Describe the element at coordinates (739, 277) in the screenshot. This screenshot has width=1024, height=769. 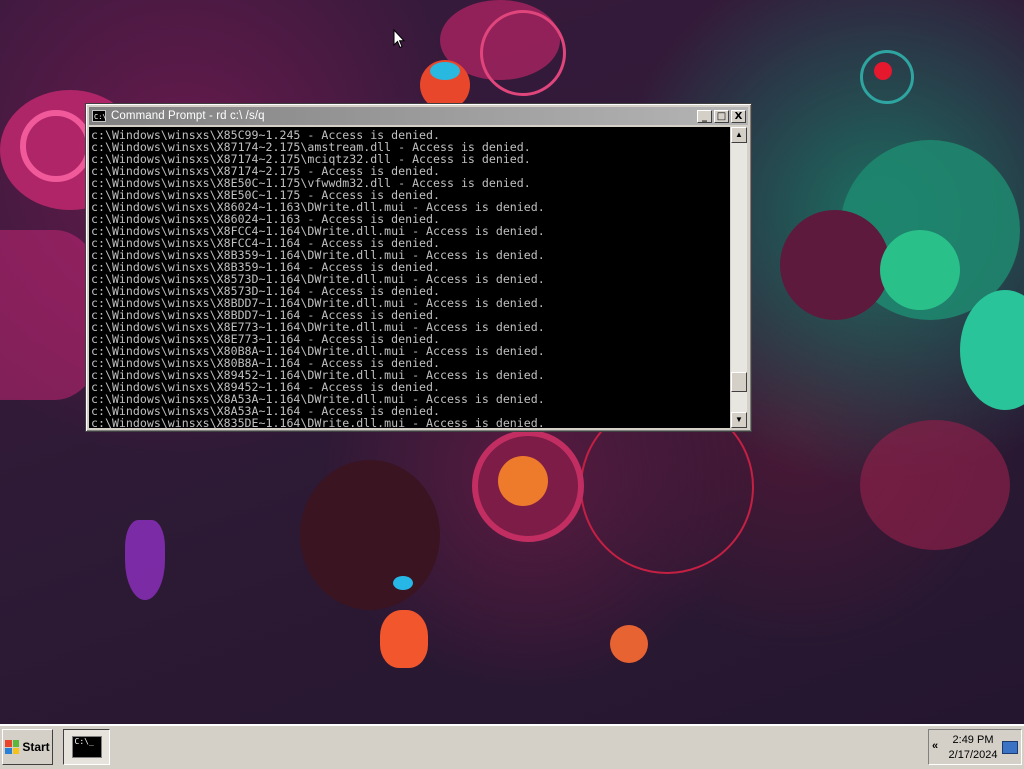
I see `vertical-scrollbar: ▲ ▼` at that location.